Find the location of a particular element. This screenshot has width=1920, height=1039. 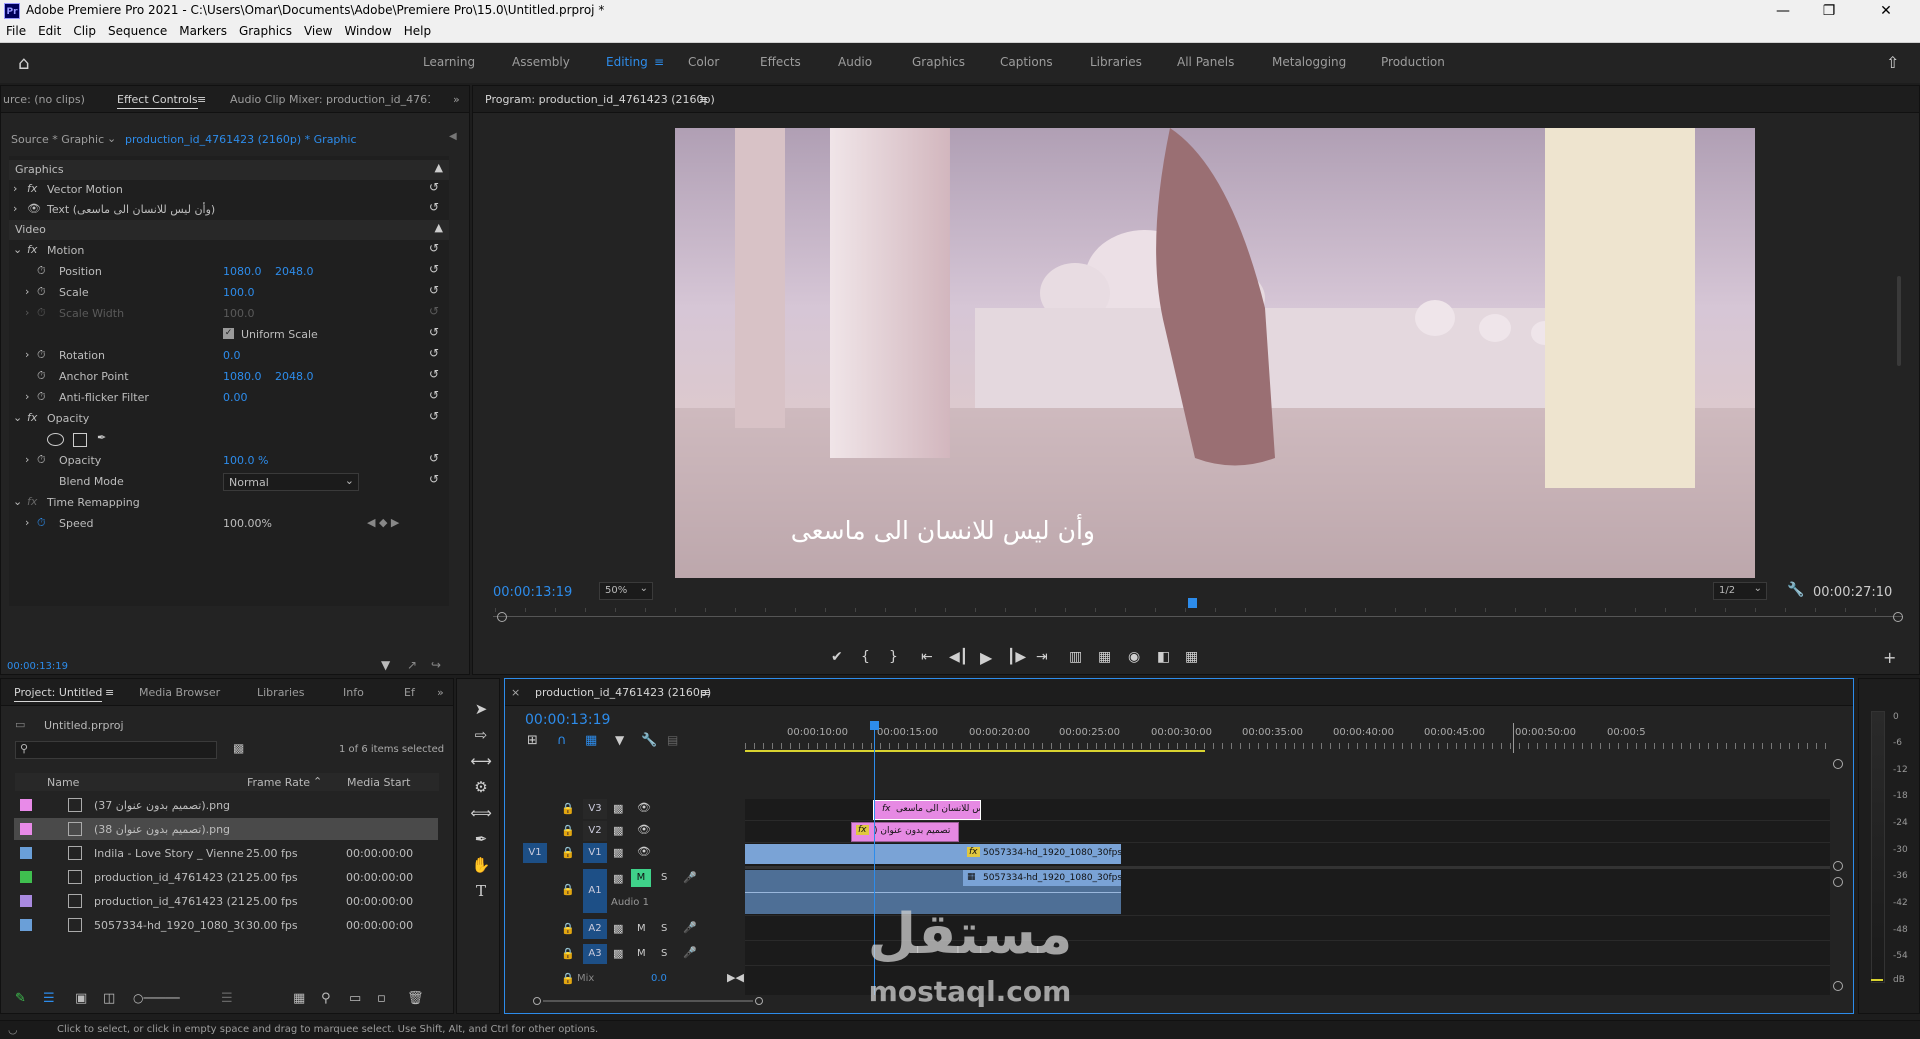

list-view-icon: ☰ is located at coordinates (49, 998).